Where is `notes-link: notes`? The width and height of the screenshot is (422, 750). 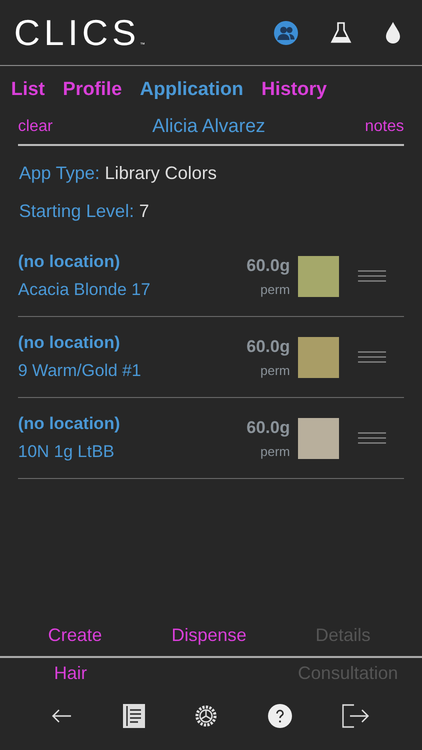 notes-link: notes is located at coordinates (384, 127).